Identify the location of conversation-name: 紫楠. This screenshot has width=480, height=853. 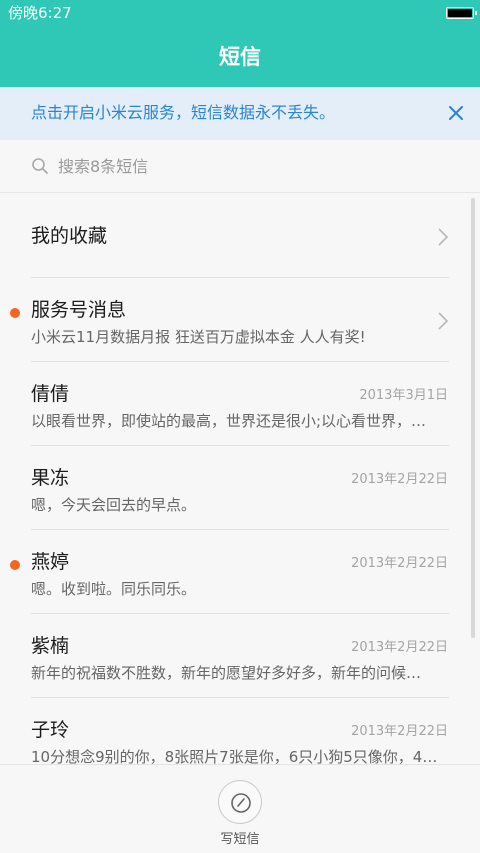
(50, 646).